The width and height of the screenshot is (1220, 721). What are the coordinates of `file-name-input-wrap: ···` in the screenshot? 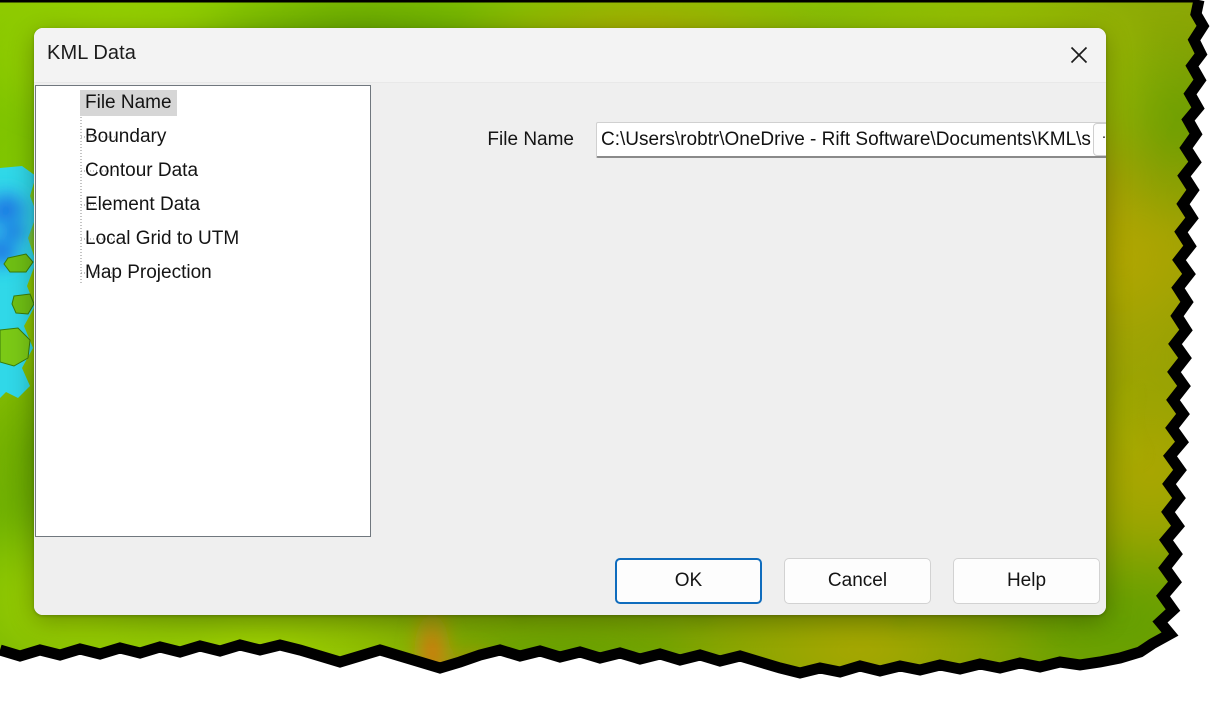 It's located at (851, 140).